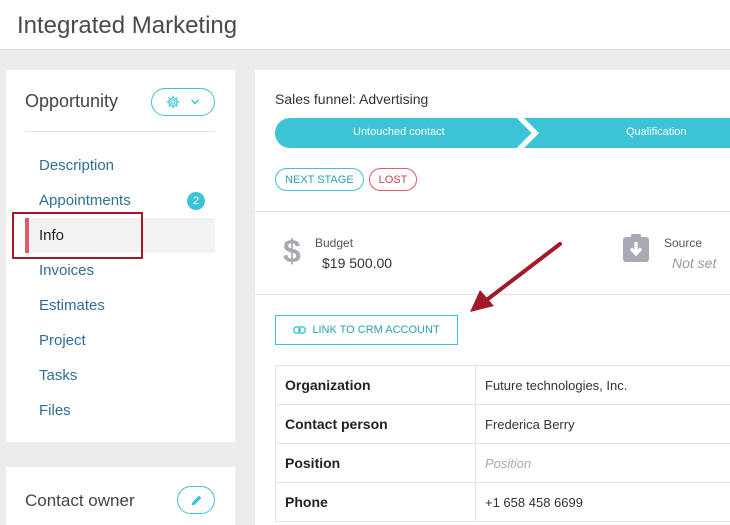  What do you see at coordinates (120, 131) in the screenshot?
I see `sidebar-divider` at bounding box center [120, 131].